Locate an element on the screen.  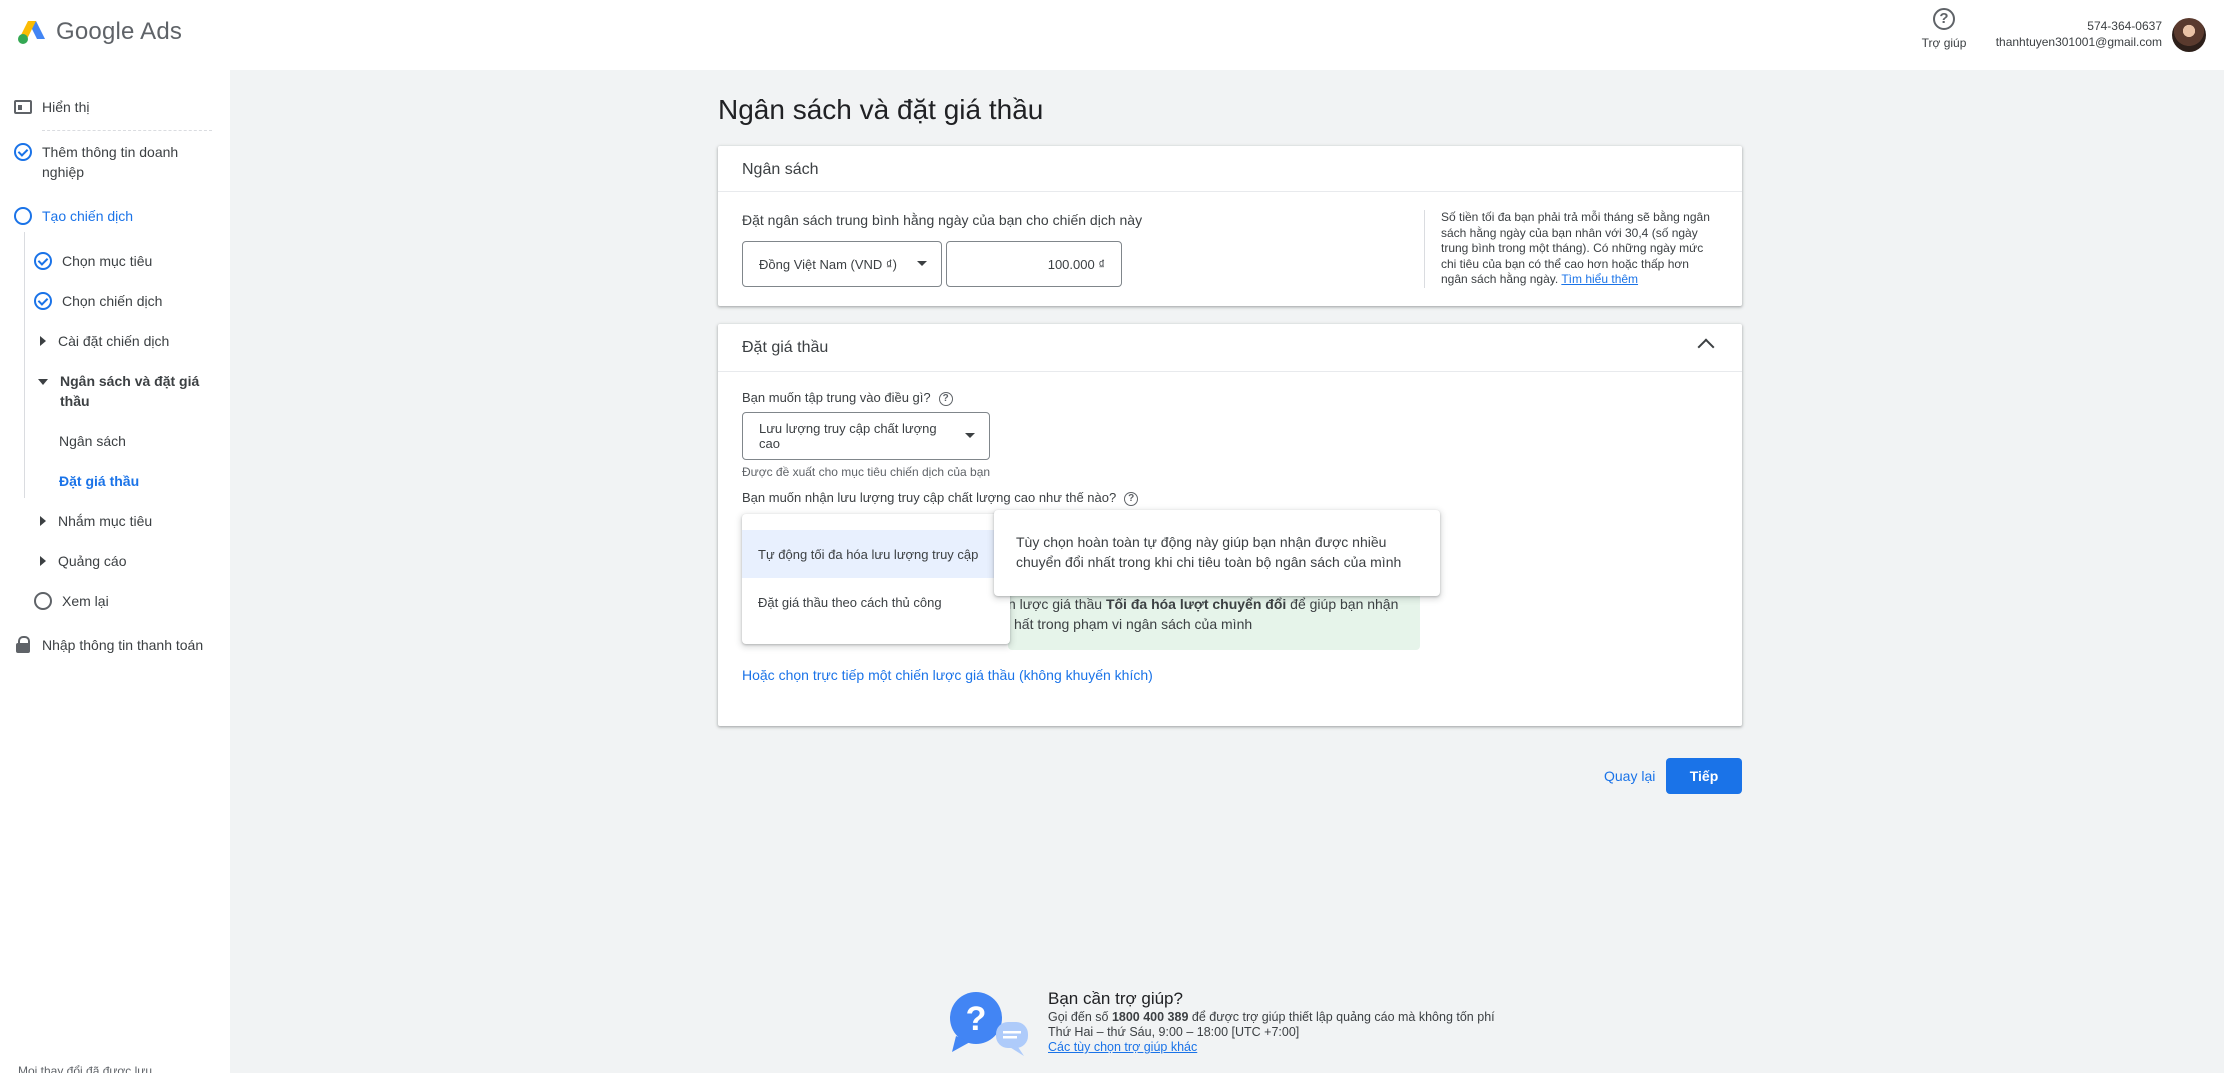
sidebar-item-label: Ngân sách và đặt giá thầu is located at coordinates (130, 391).